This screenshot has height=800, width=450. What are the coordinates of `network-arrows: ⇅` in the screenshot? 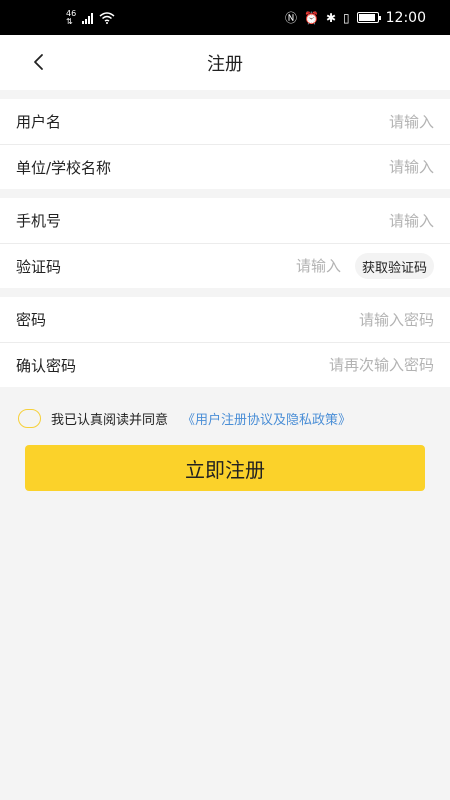 It's located at (69, 21).